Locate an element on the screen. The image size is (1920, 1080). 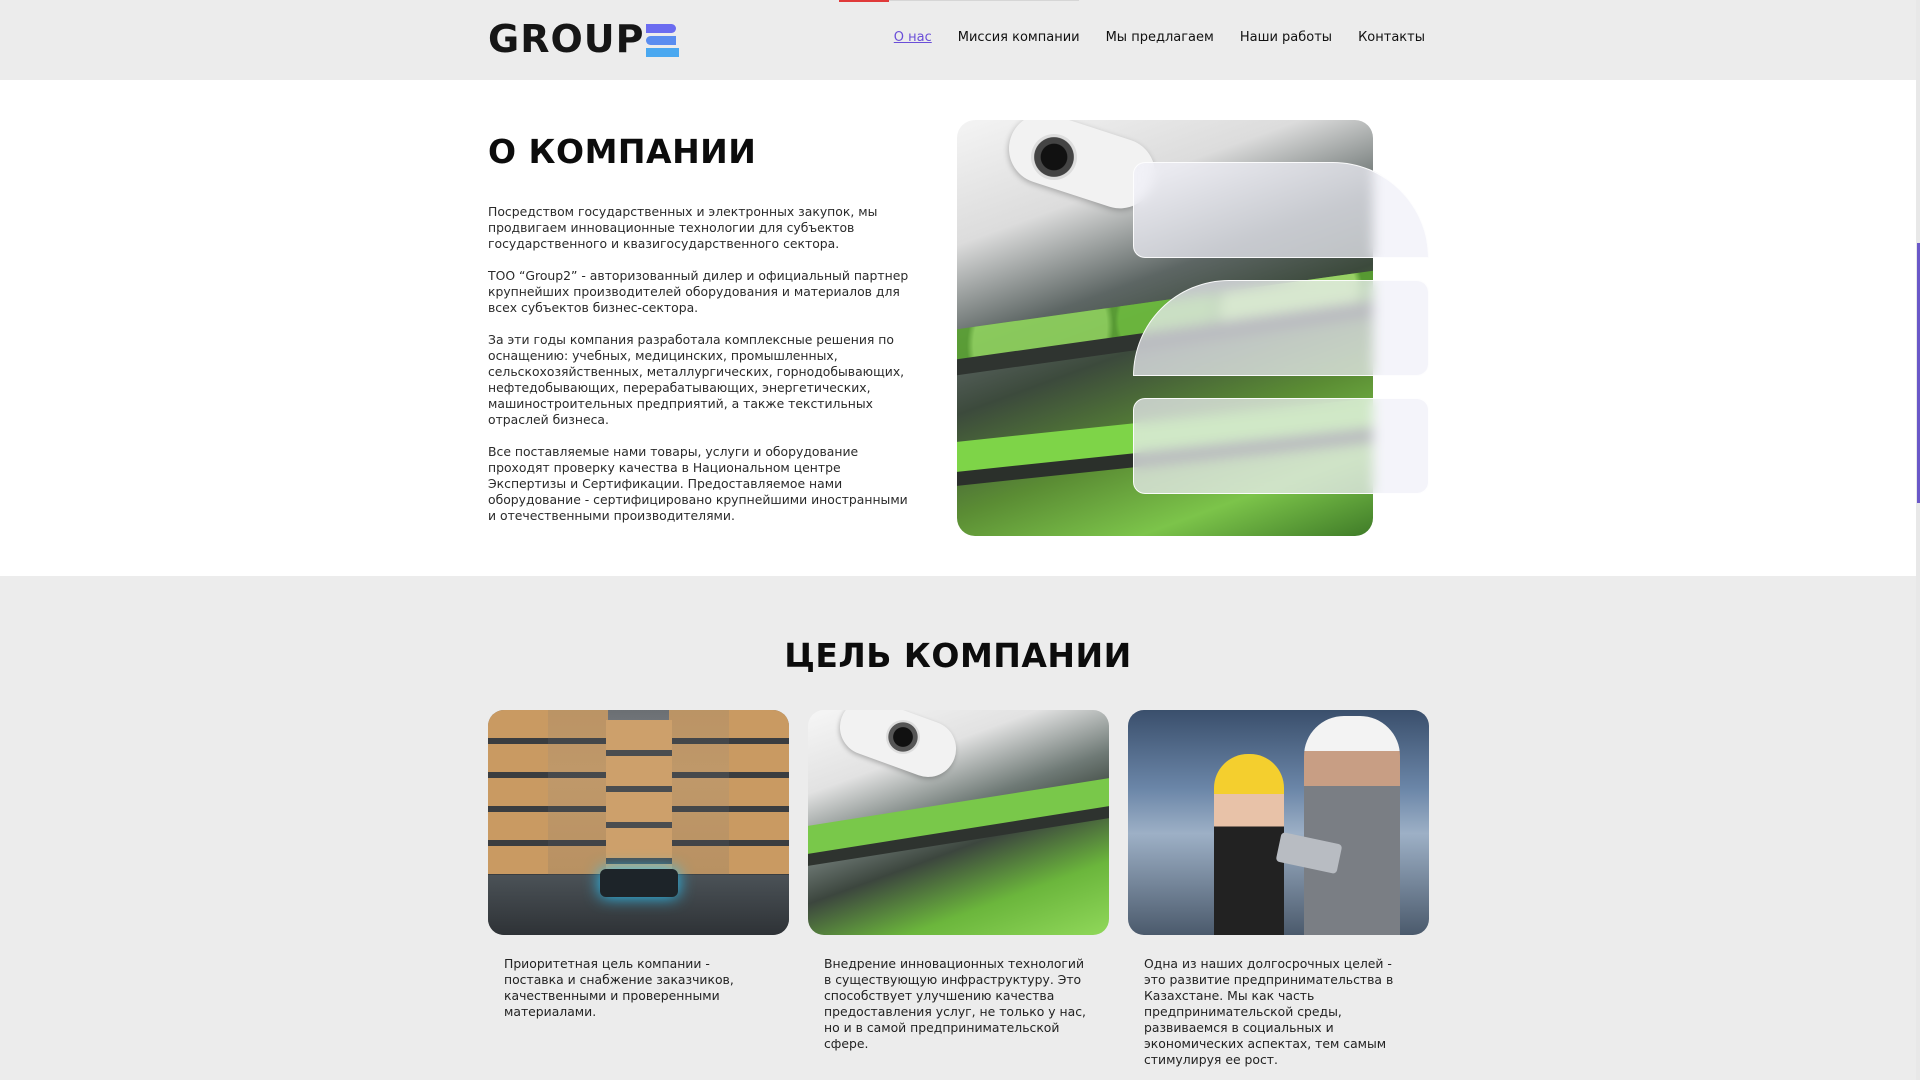
about-title: О КОМПАНИИ is located at coordinates (622, 151).